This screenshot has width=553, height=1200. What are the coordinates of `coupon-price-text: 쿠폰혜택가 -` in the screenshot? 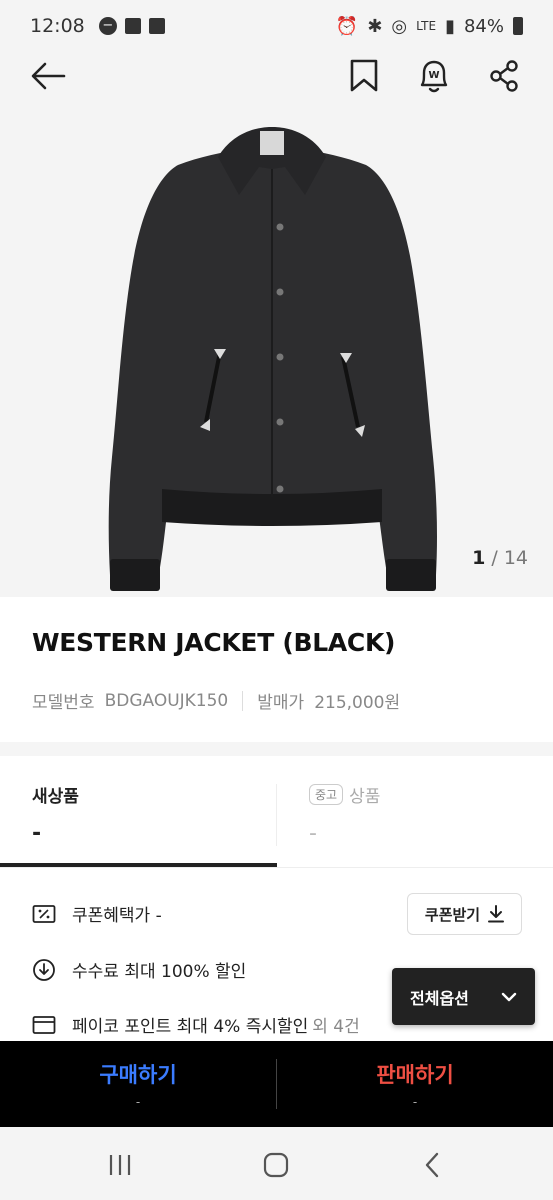 It's located at (117, 916).